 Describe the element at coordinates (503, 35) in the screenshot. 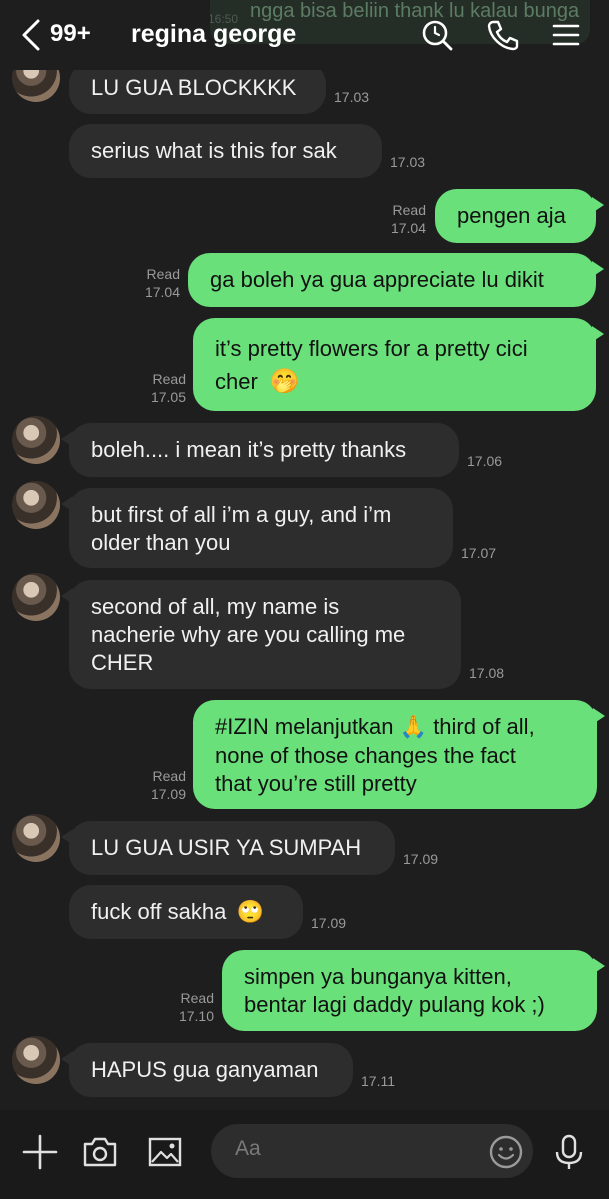

I see `phone-icon` at that location.